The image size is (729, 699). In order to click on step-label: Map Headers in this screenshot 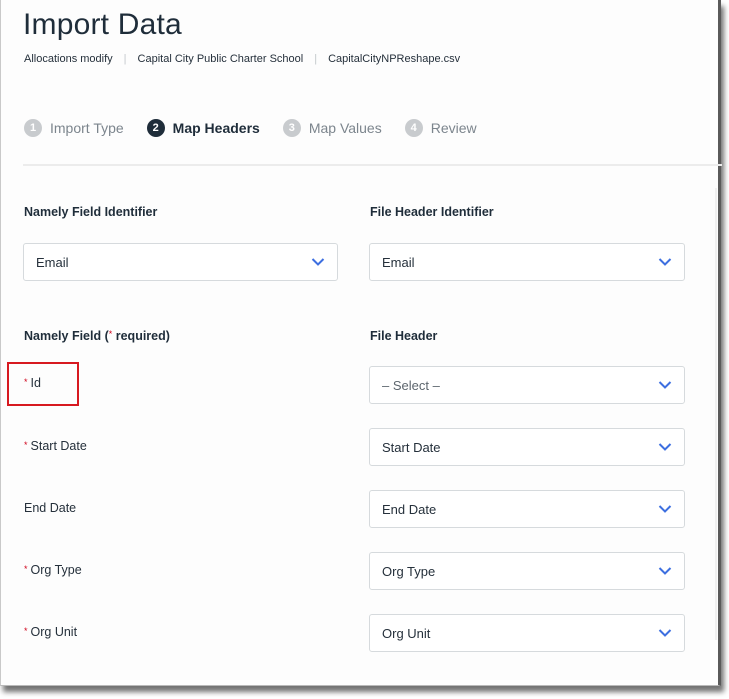, I will do `click(216, 128)`.